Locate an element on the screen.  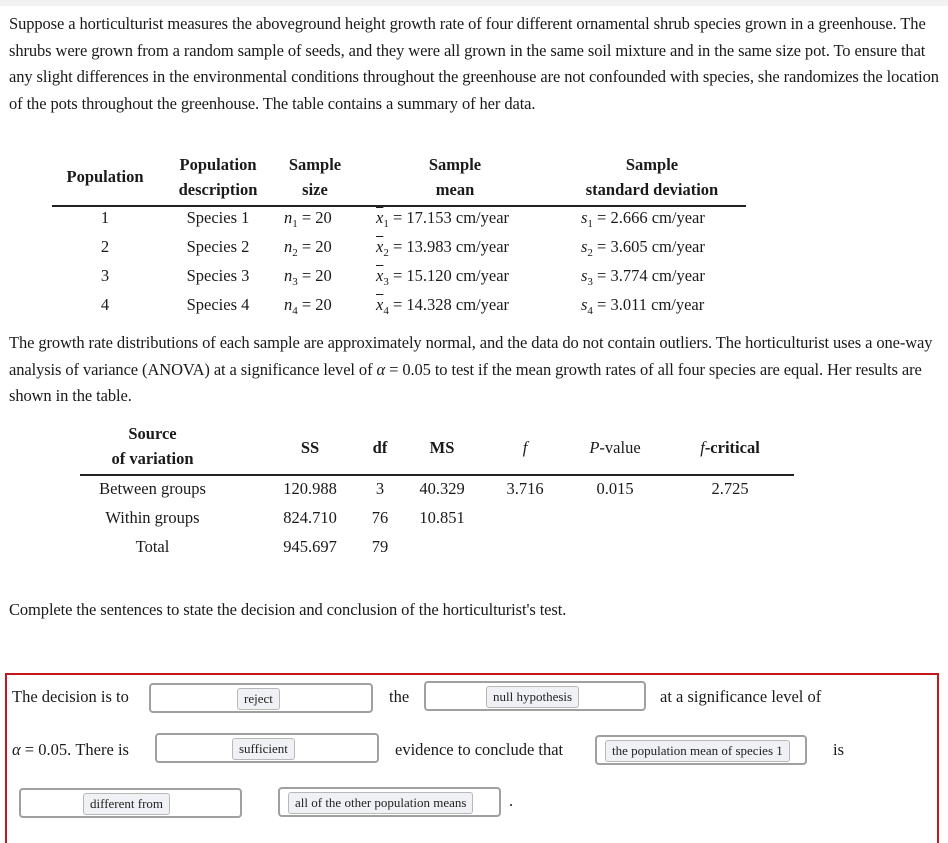
cell-sample-mean: x4 = 14.328 cm/year is located at coordinates (443, 306).